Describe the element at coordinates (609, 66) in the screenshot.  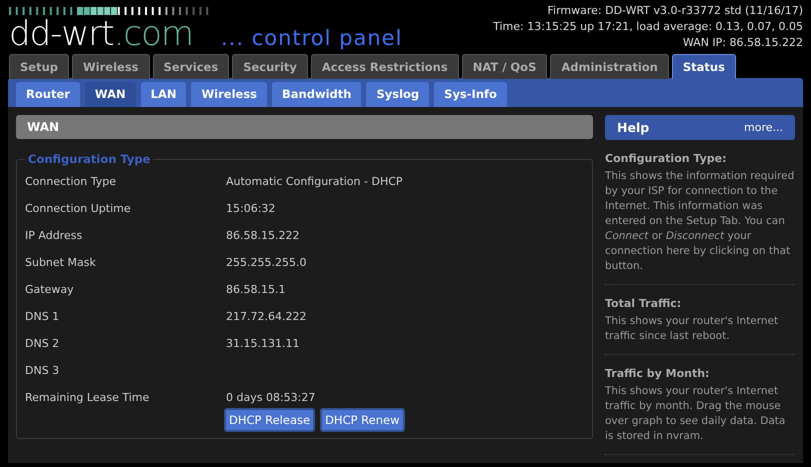
I see `nav-tab: Administration` at that location.